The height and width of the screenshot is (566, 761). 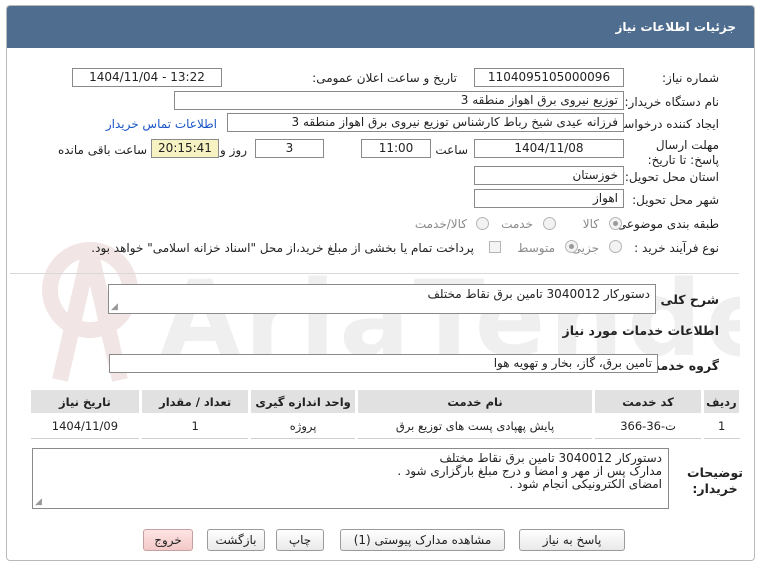 What do you see at coordinates (302, 401) in the screenshot?
I see `column-header-unit: واحد اندازه گیری` at bounding box center [302, 401].